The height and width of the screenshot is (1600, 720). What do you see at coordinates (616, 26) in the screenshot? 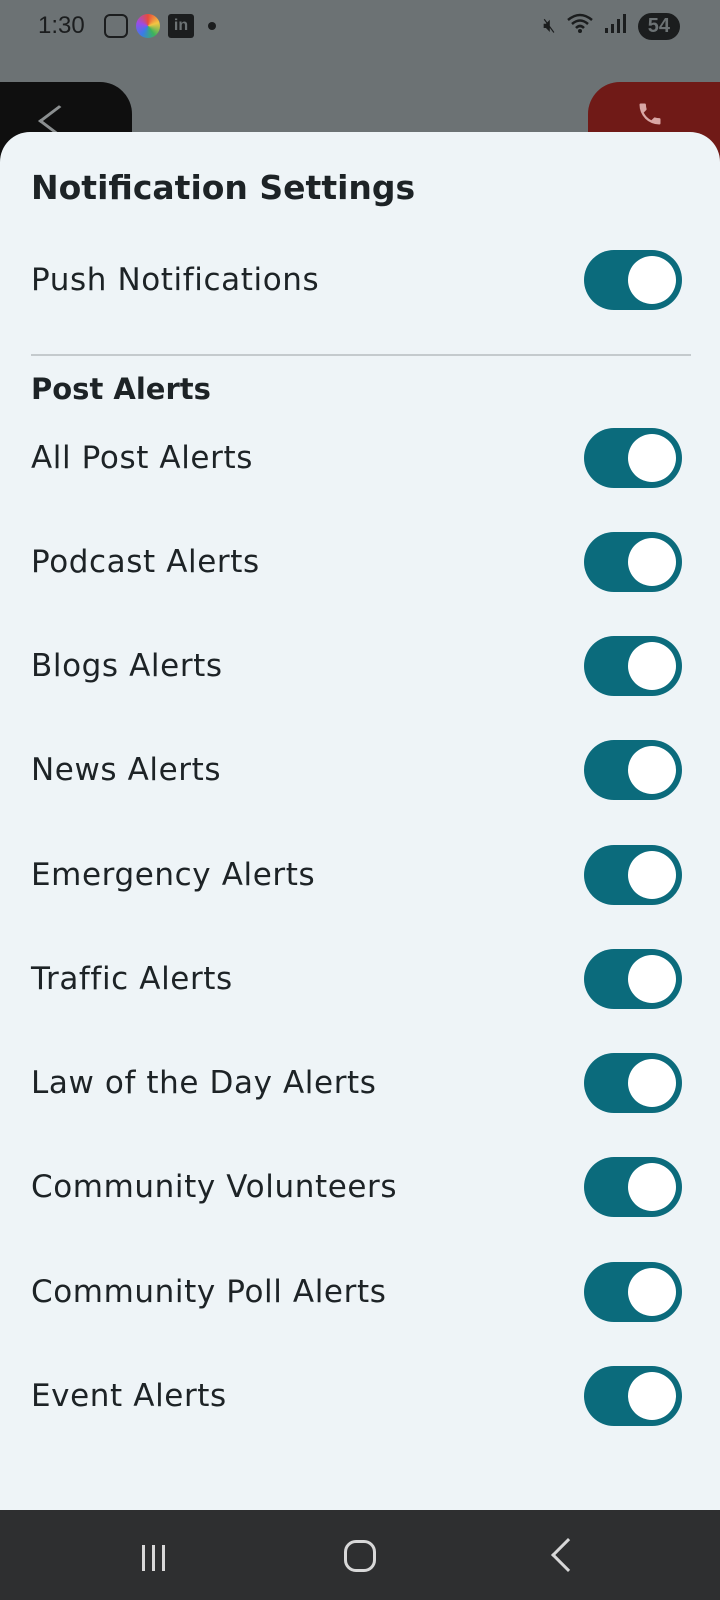
I see `signal-icon` at bounding box center [616, 26].